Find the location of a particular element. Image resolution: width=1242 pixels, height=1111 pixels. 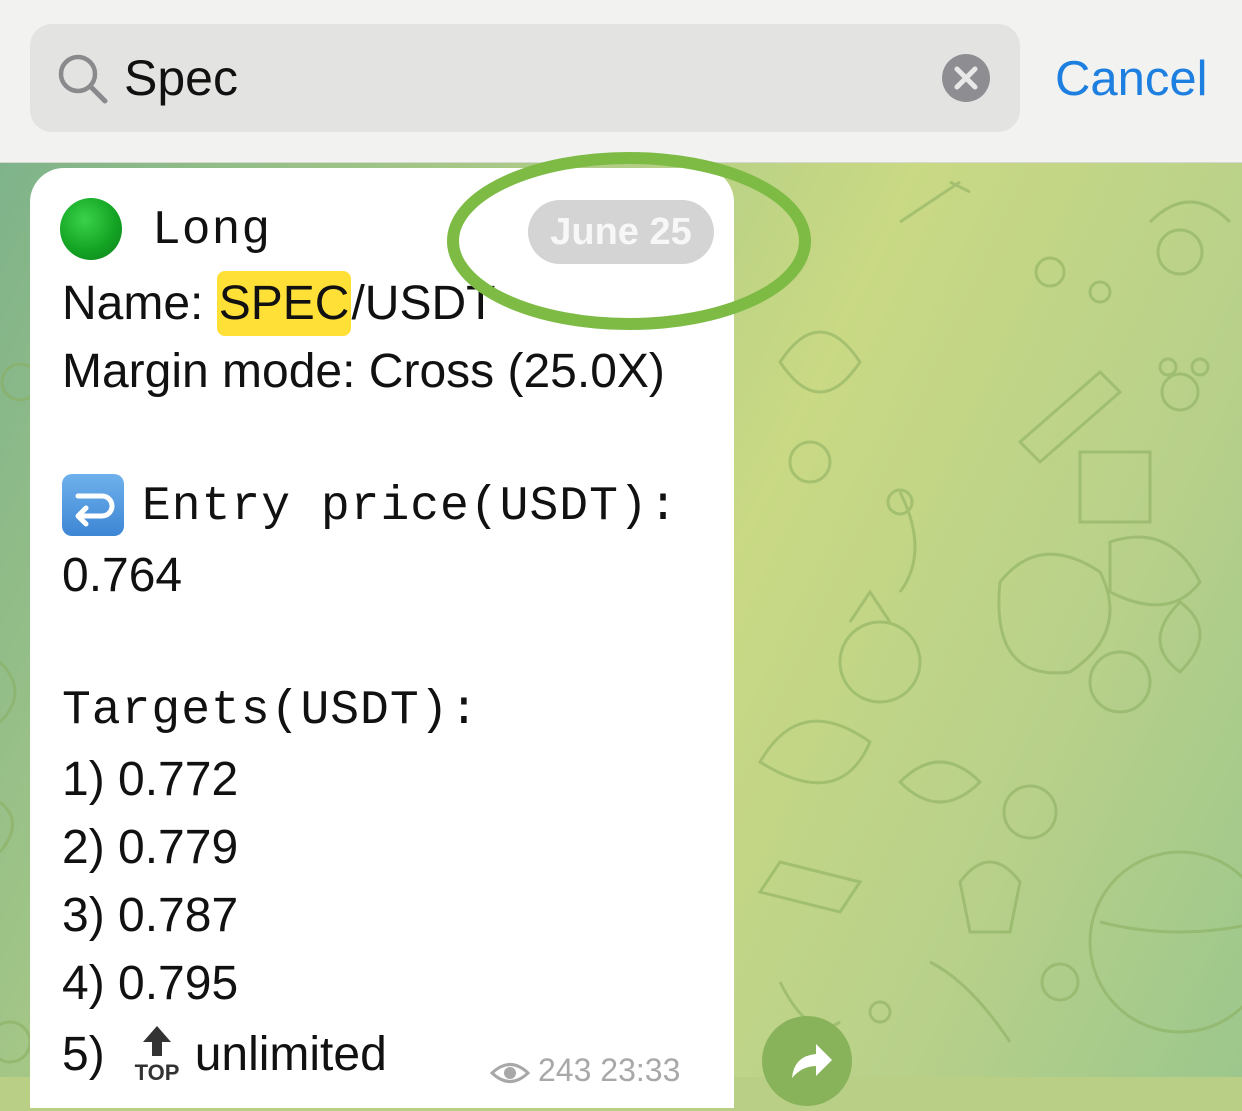

search-header: Spec Cancel is located at coordinates (621, 81).